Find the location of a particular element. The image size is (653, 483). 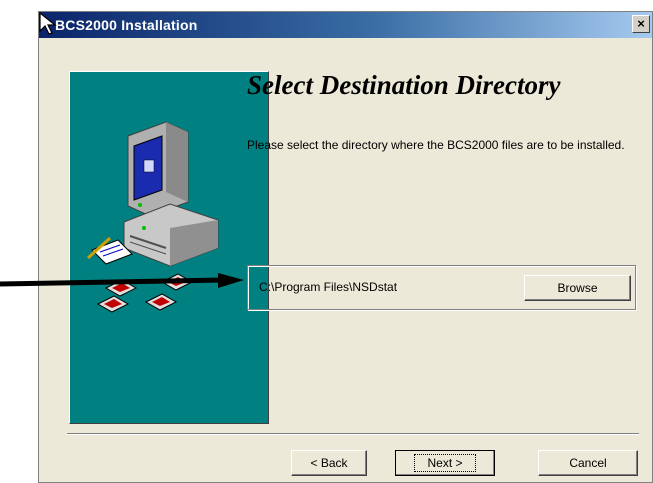

button-separator is located at coordinates (353, 434).